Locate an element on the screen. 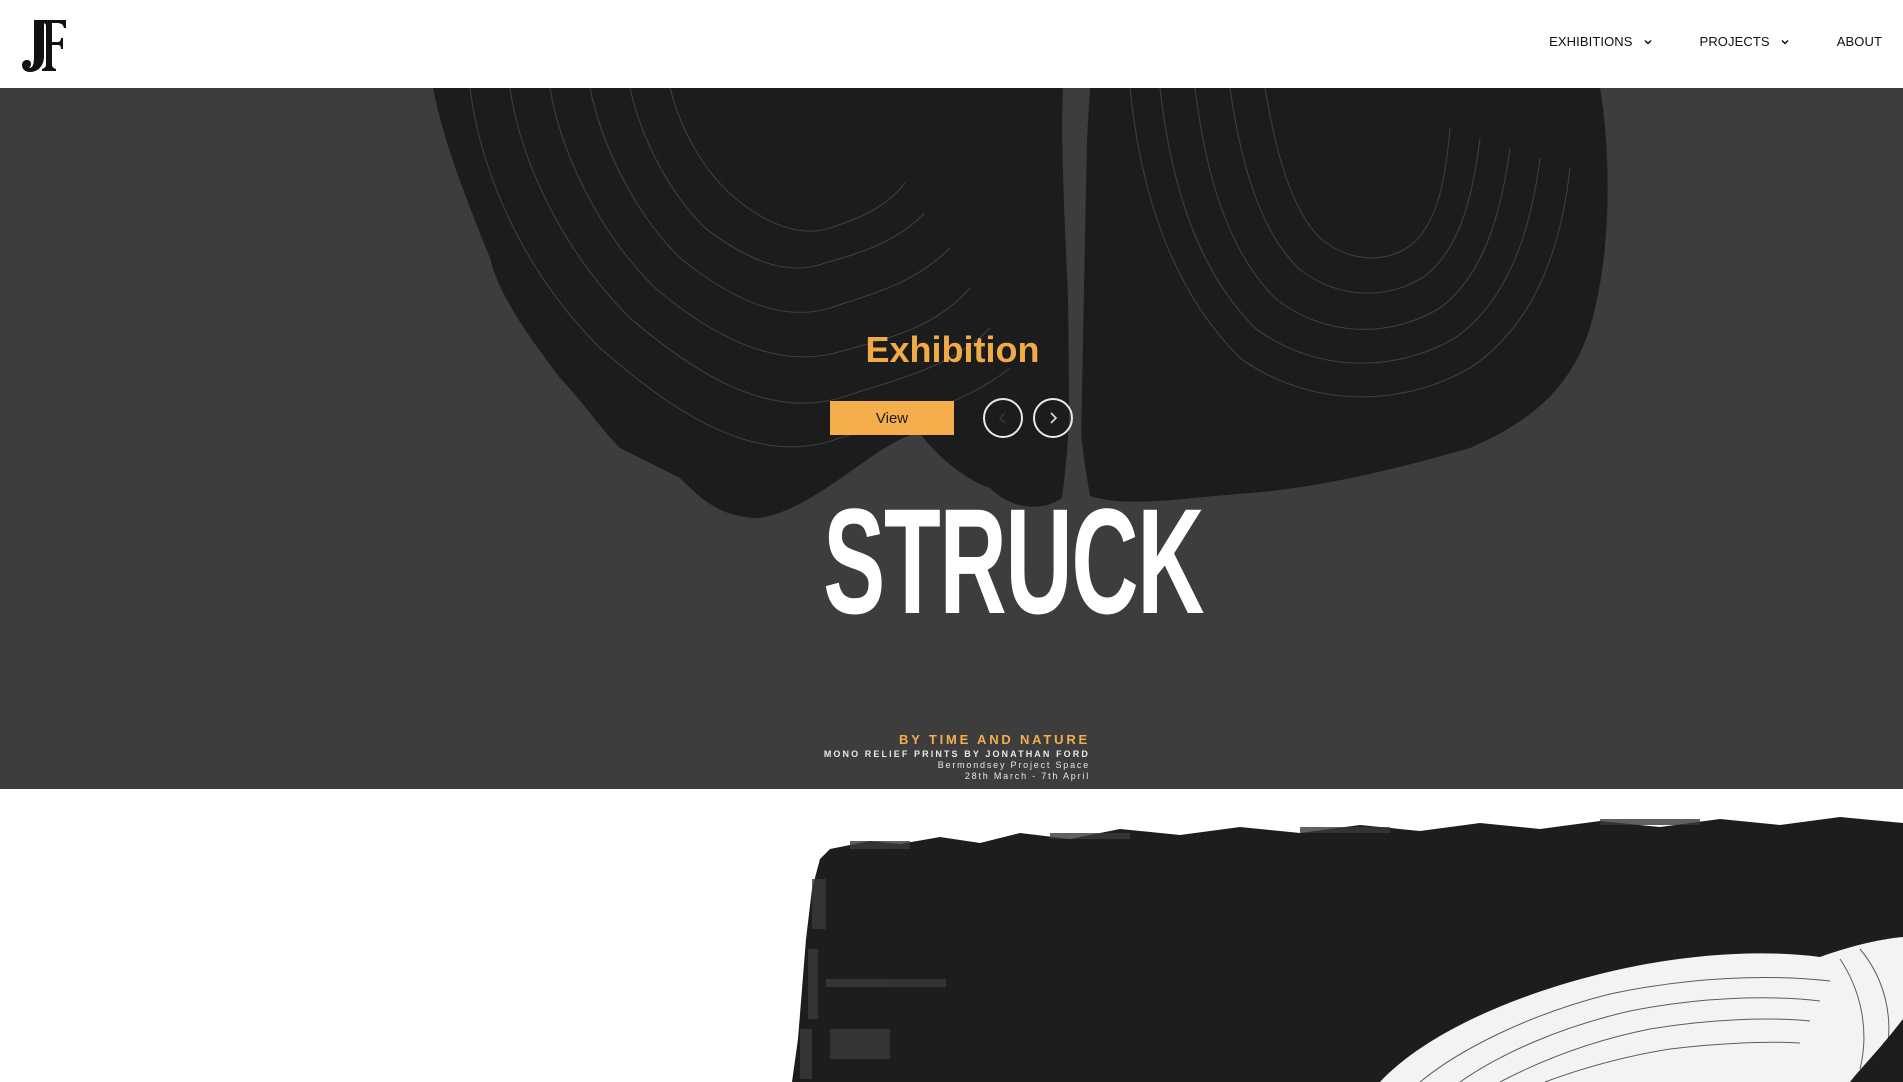  slider-prev-button is located at coordinates (1003, 418).